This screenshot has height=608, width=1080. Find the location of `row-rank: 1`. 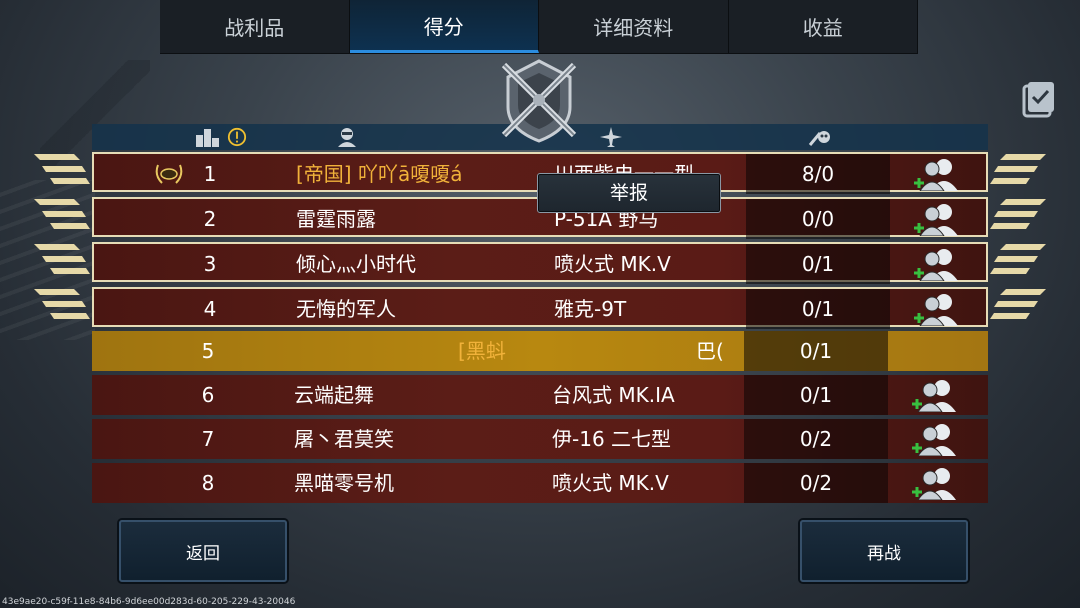

row-rank: 1 is located at coordinates (210, 174).